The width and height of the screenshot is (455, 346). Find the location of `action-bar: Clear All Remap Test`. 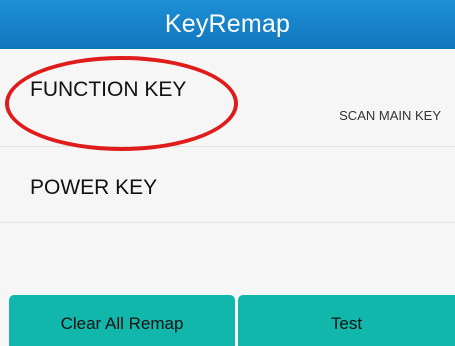

action-bar: Clear All Remap Test is located at coordinates (227, 320).